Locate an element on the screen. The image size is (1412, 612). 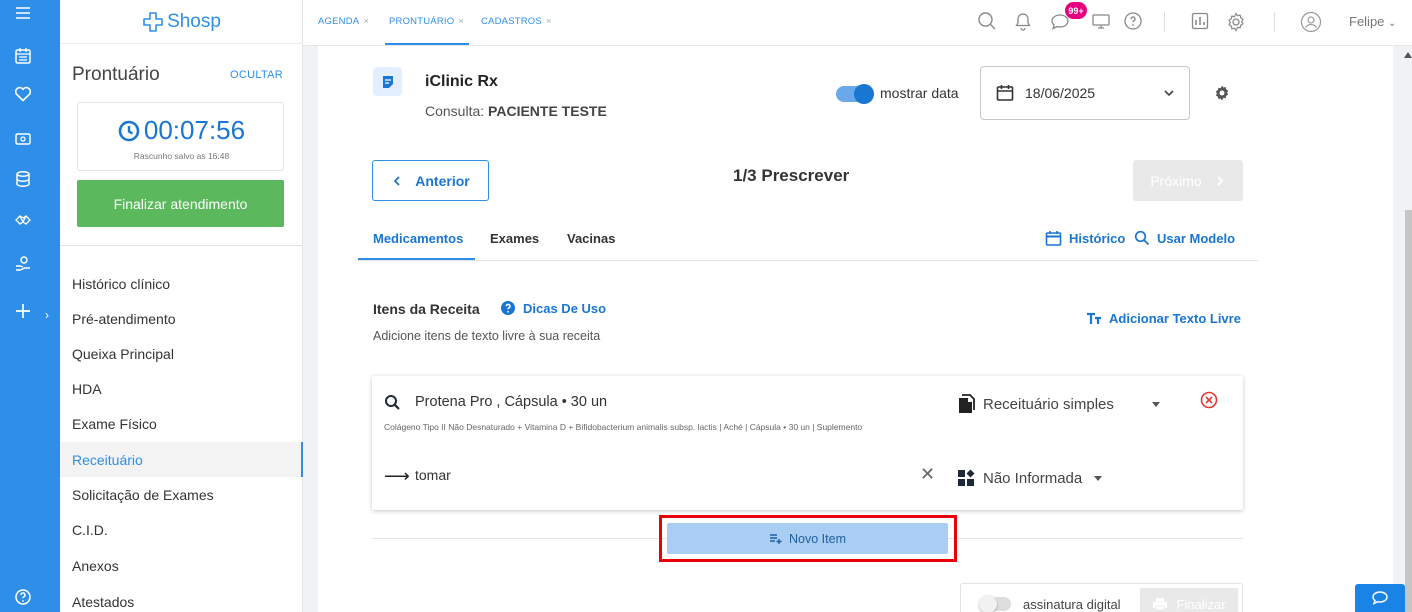
digital-signature-toggle is located at coordinates (995, 603).